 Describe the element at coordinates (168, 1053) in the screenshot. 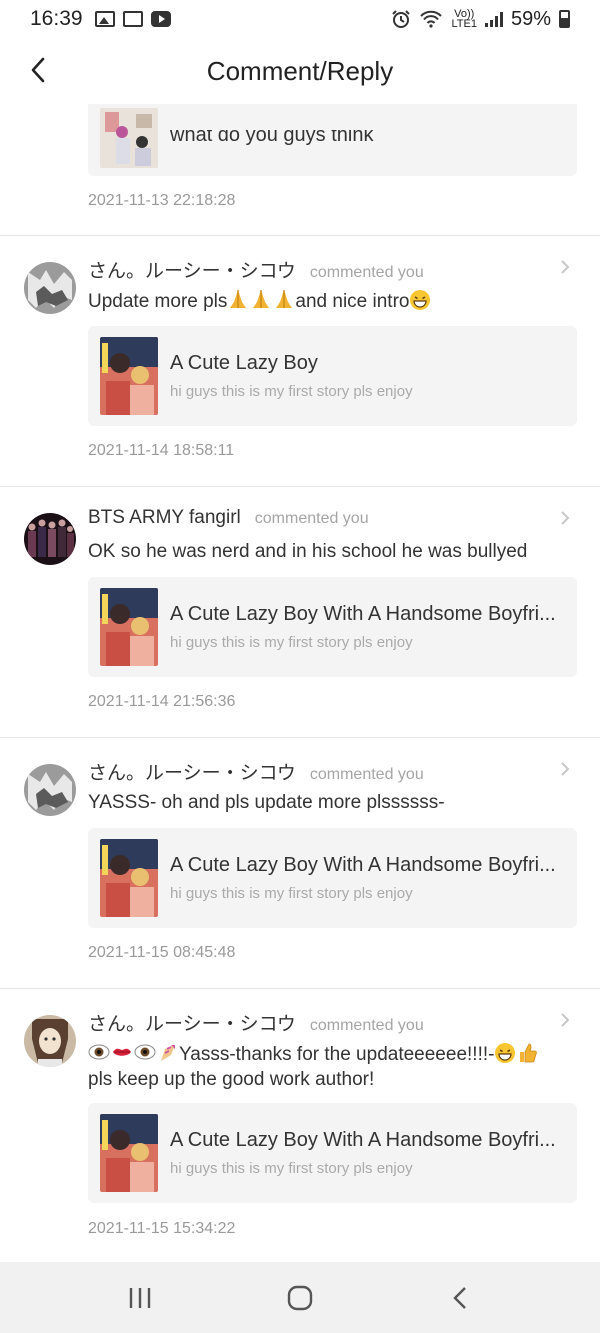

I see `nail-polish-emoji-icon` at that location.